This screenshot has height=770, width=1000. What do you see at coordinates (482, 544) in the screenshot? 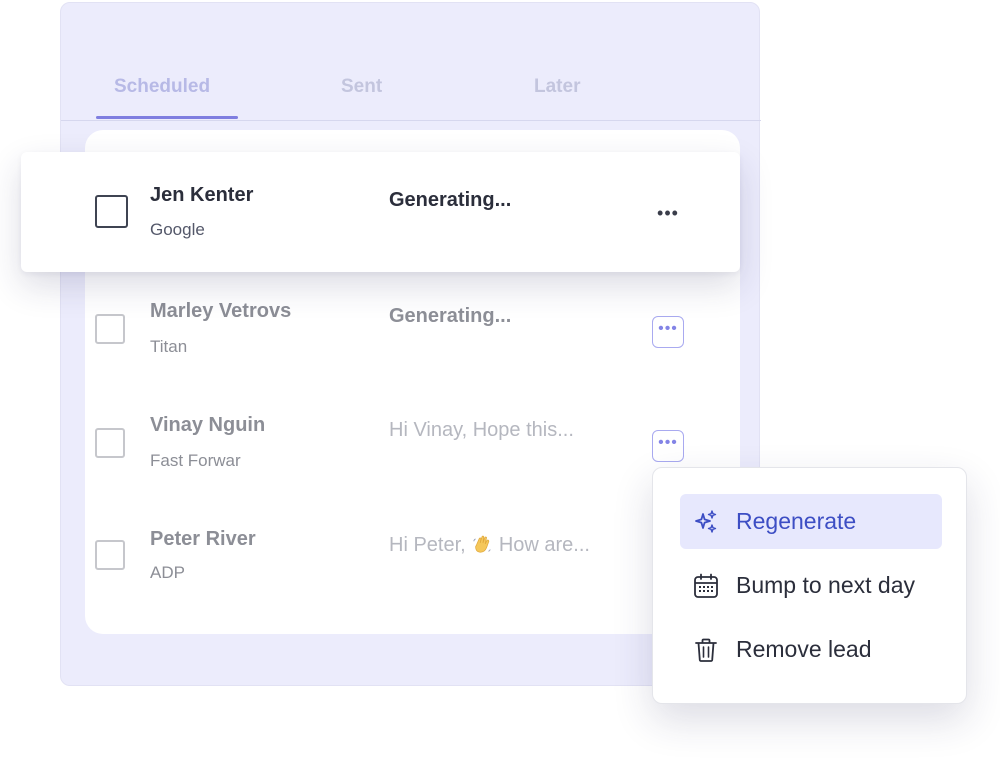
I see `waving-hand-icon` at bounding box center [482, 544].